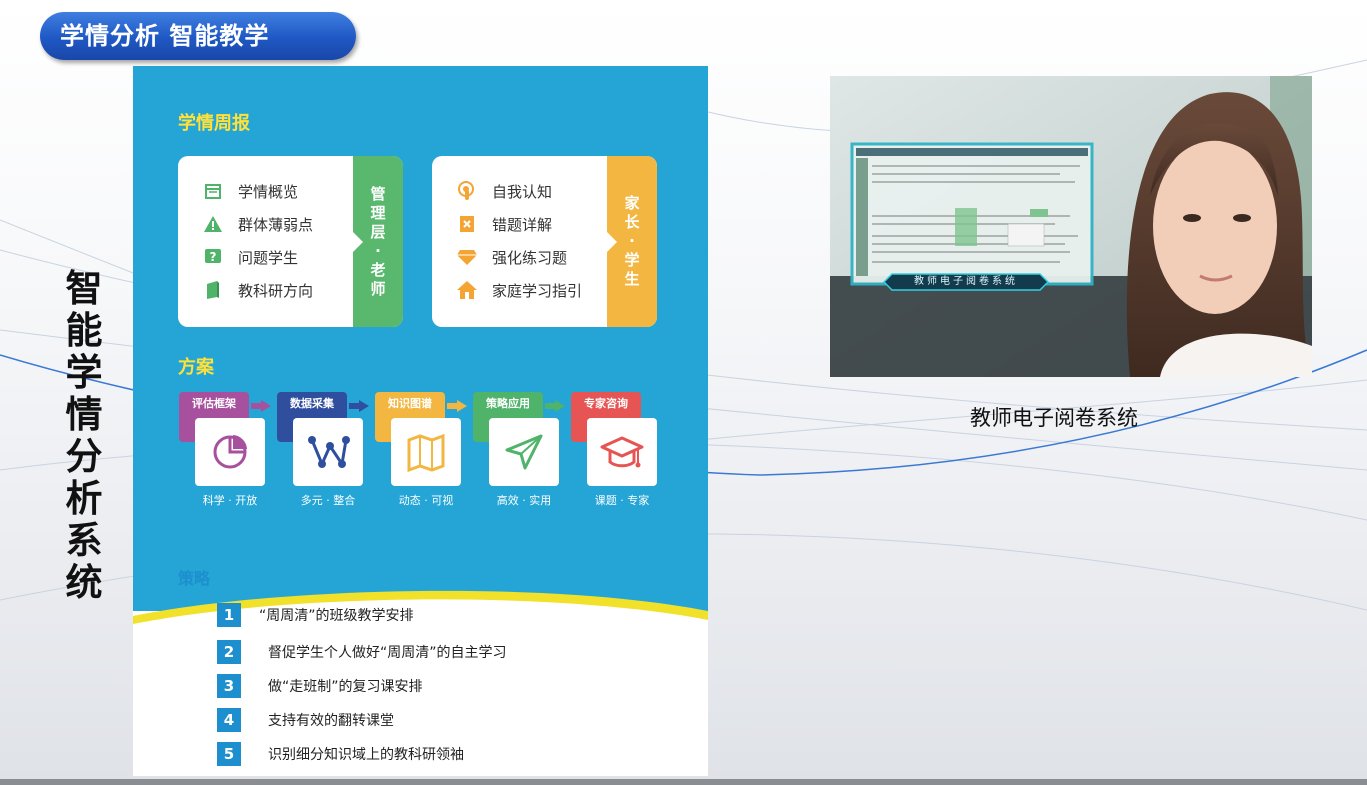  I want to click on tag-char: 理, so click(378, 212).